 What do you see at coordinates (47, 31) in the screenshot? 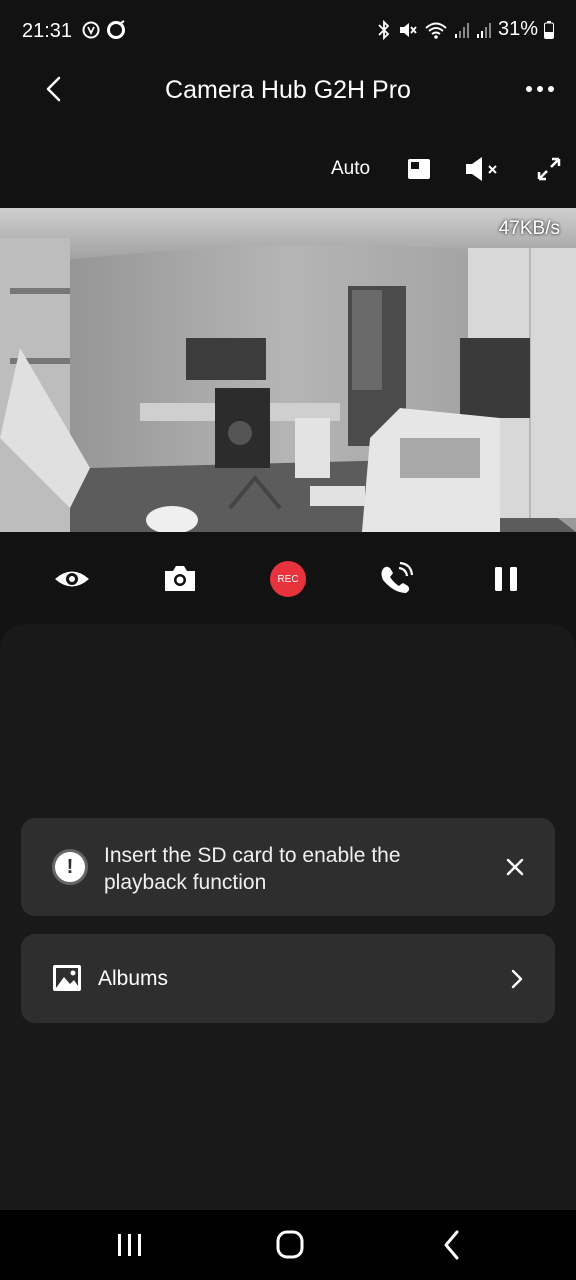
I see `status-time: 21:31` at bounding box center [47, 31].